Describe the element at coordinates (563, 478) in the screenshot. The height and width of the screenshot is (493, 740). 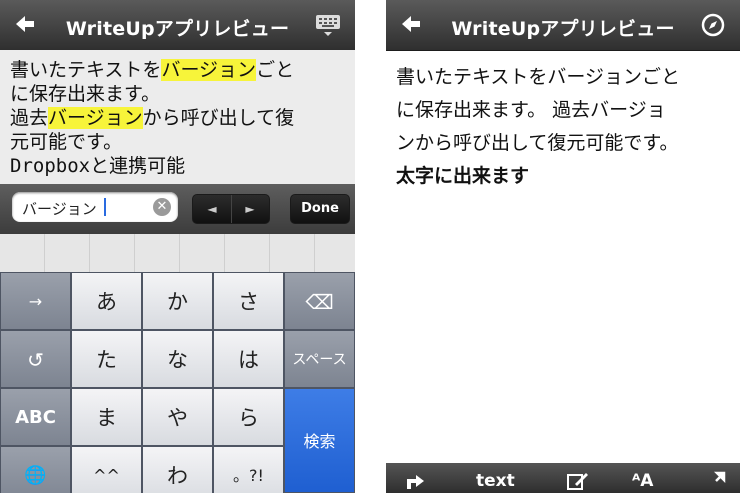
I see `bottom-toolbar: text ᴬA` at that location.